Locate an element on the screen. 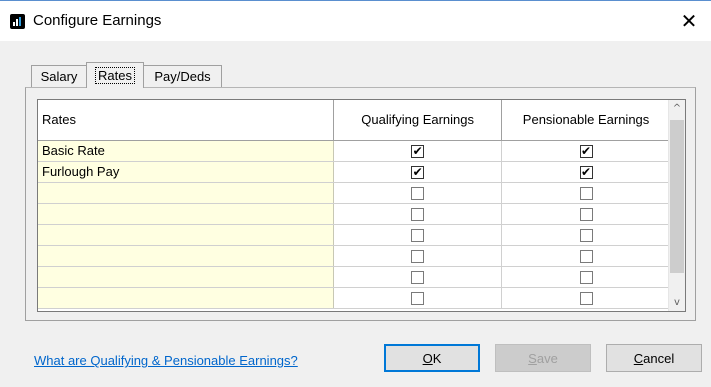  grid-vertical-scrollbar: ^ v is located at coordinates (676, 205).